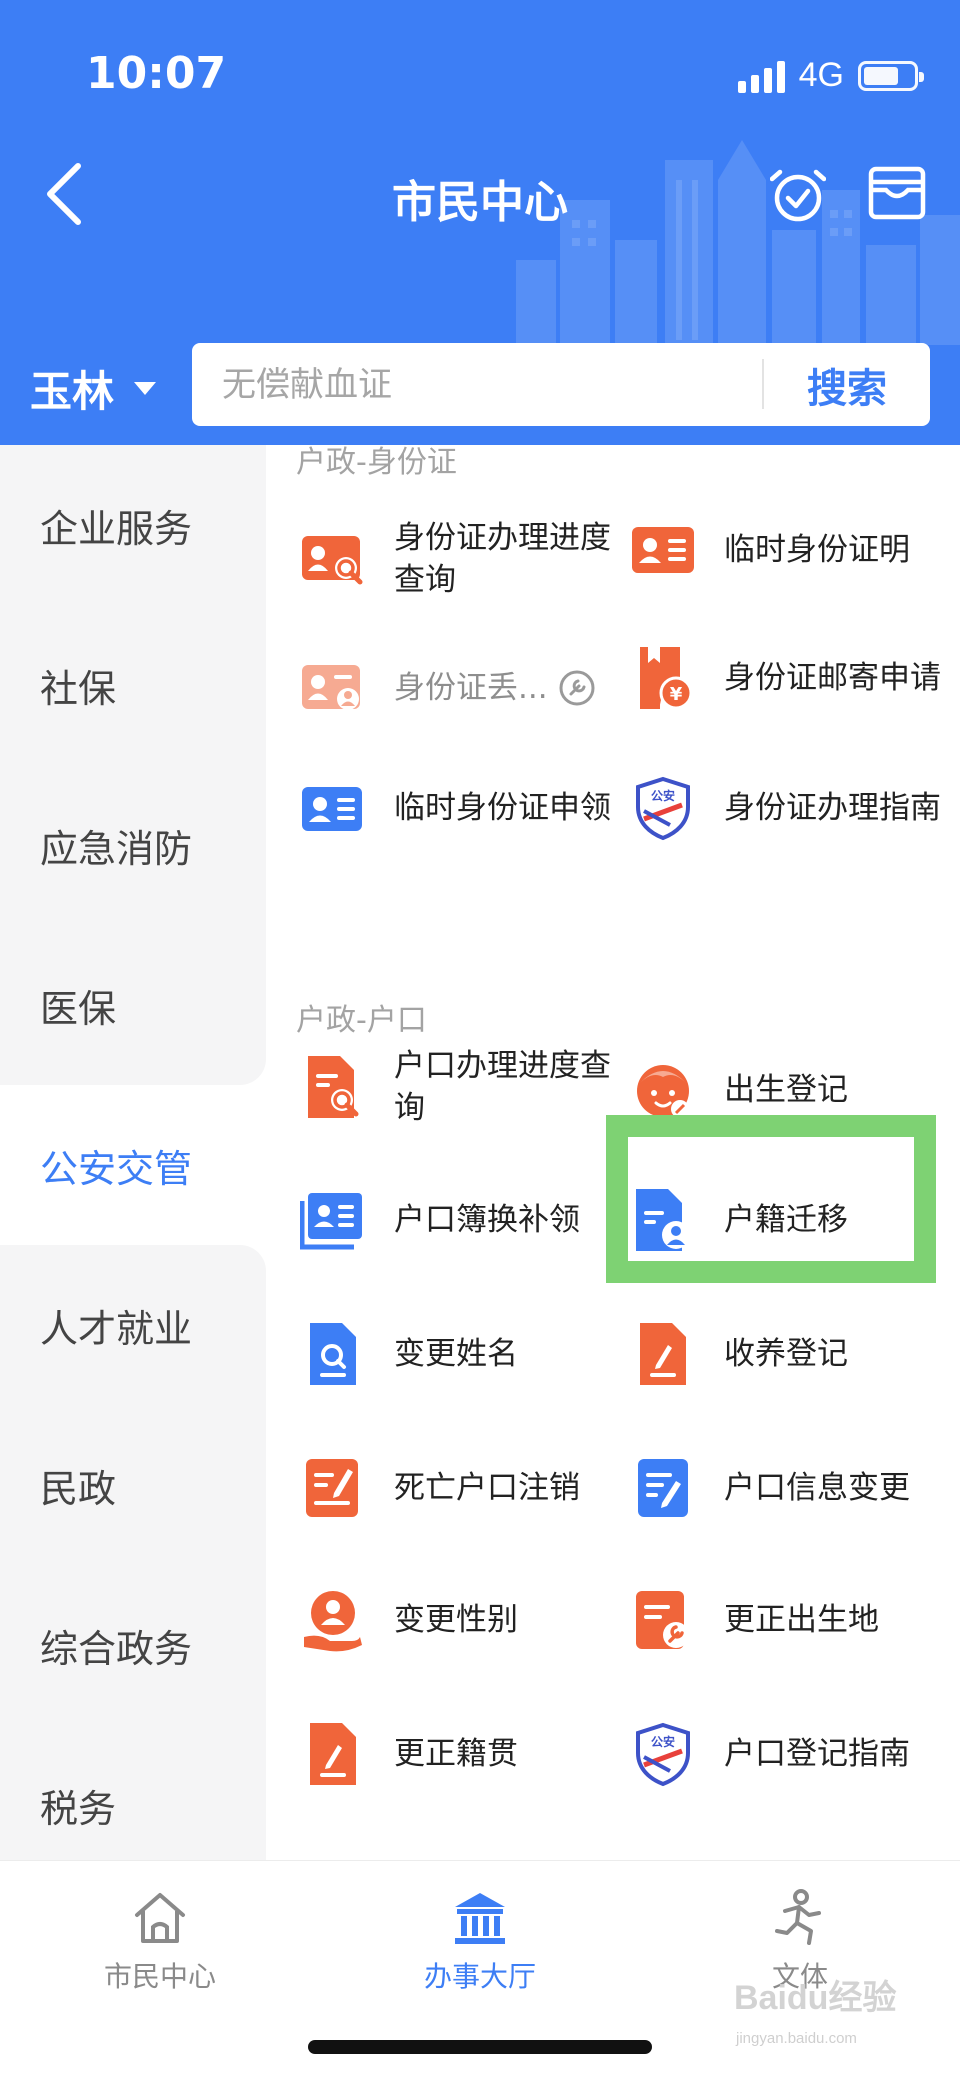 The image size is (960, 2079). What do you see at coordinates (116, 1648) in the screenshot?
I see `sidebar-item-label: 综合政务` at bounding box center [116, 1648].